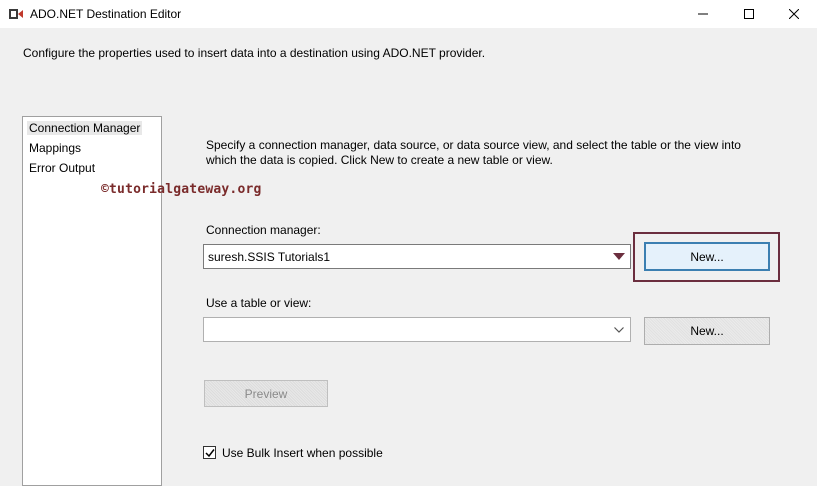 This screenshot has height=486, width=817. I want to click on maximize-button, so click(749, 14).